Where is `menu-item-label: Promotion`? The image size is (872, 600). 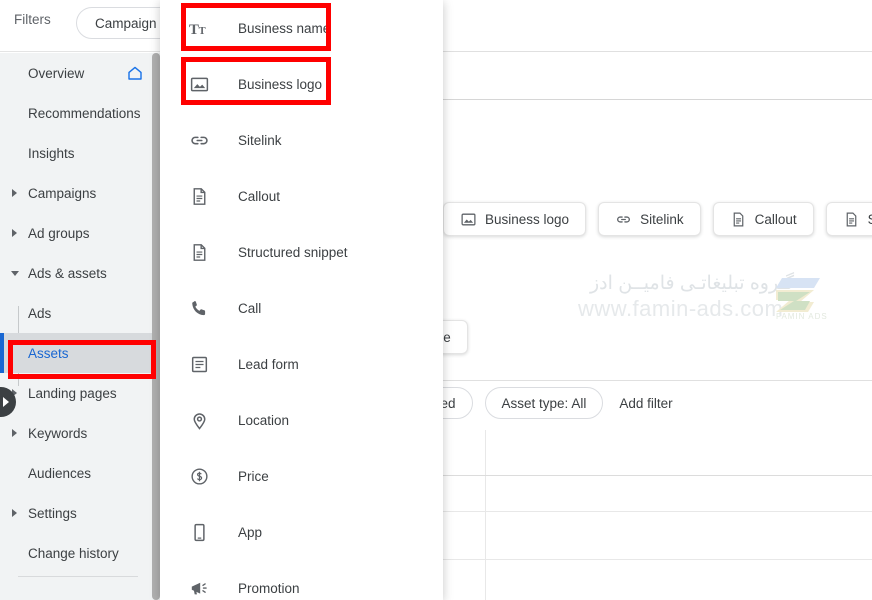 menu-item-label: Promotion is located at coordinates (269, 588).